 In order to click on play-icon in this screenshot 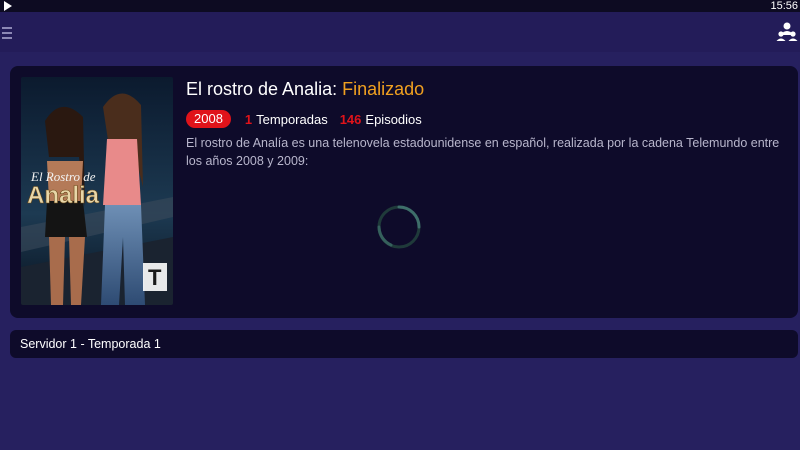, I will do `click(8, 6)`.